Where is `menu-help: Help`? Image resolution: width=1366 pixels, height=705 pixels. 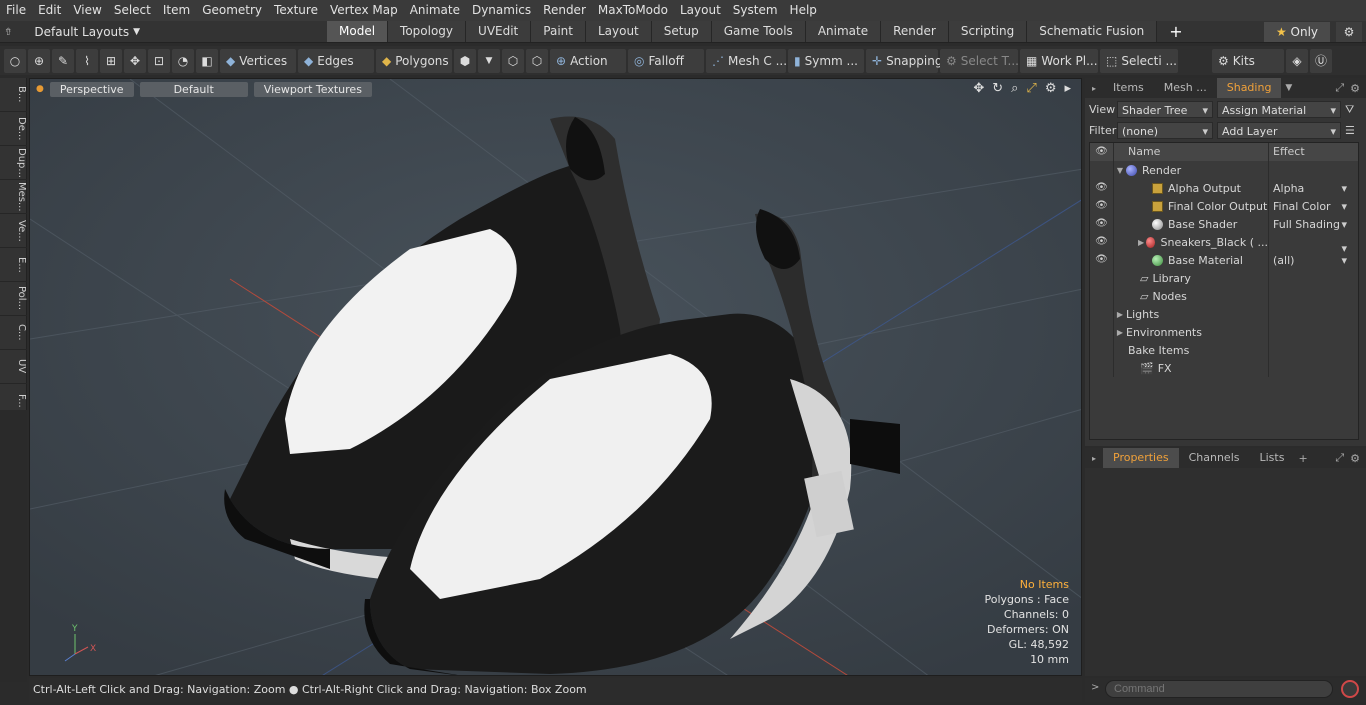 menu-help: Help is located at coordinates (803, 10).